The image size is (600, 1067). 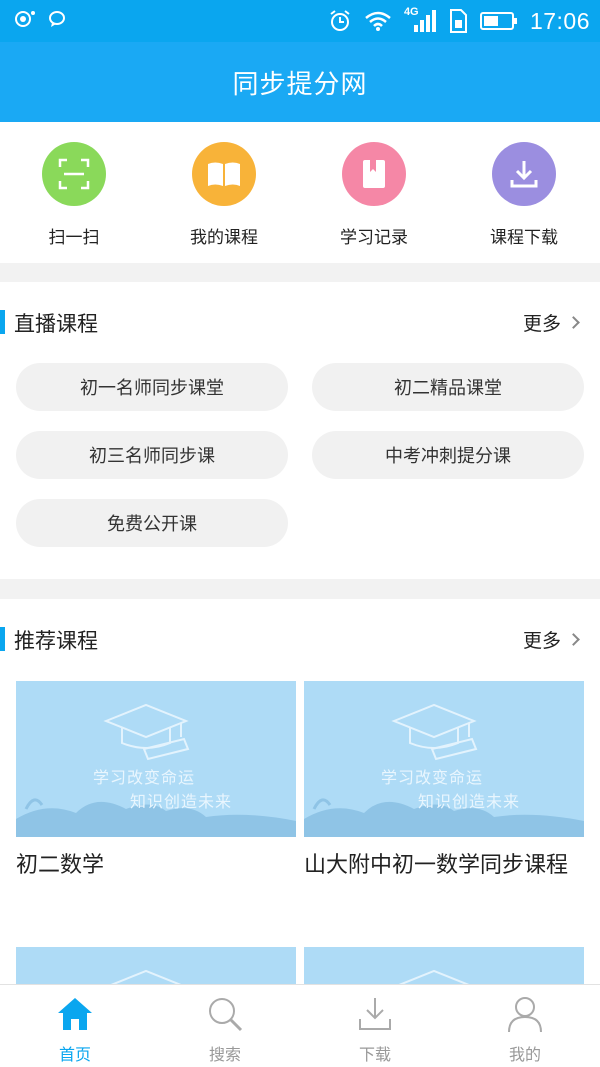 What do you see at coordinates (152, 455) in the screenshot?
I see `live-course-pill: 初三名师同步课` at bounding box center [152, 455].